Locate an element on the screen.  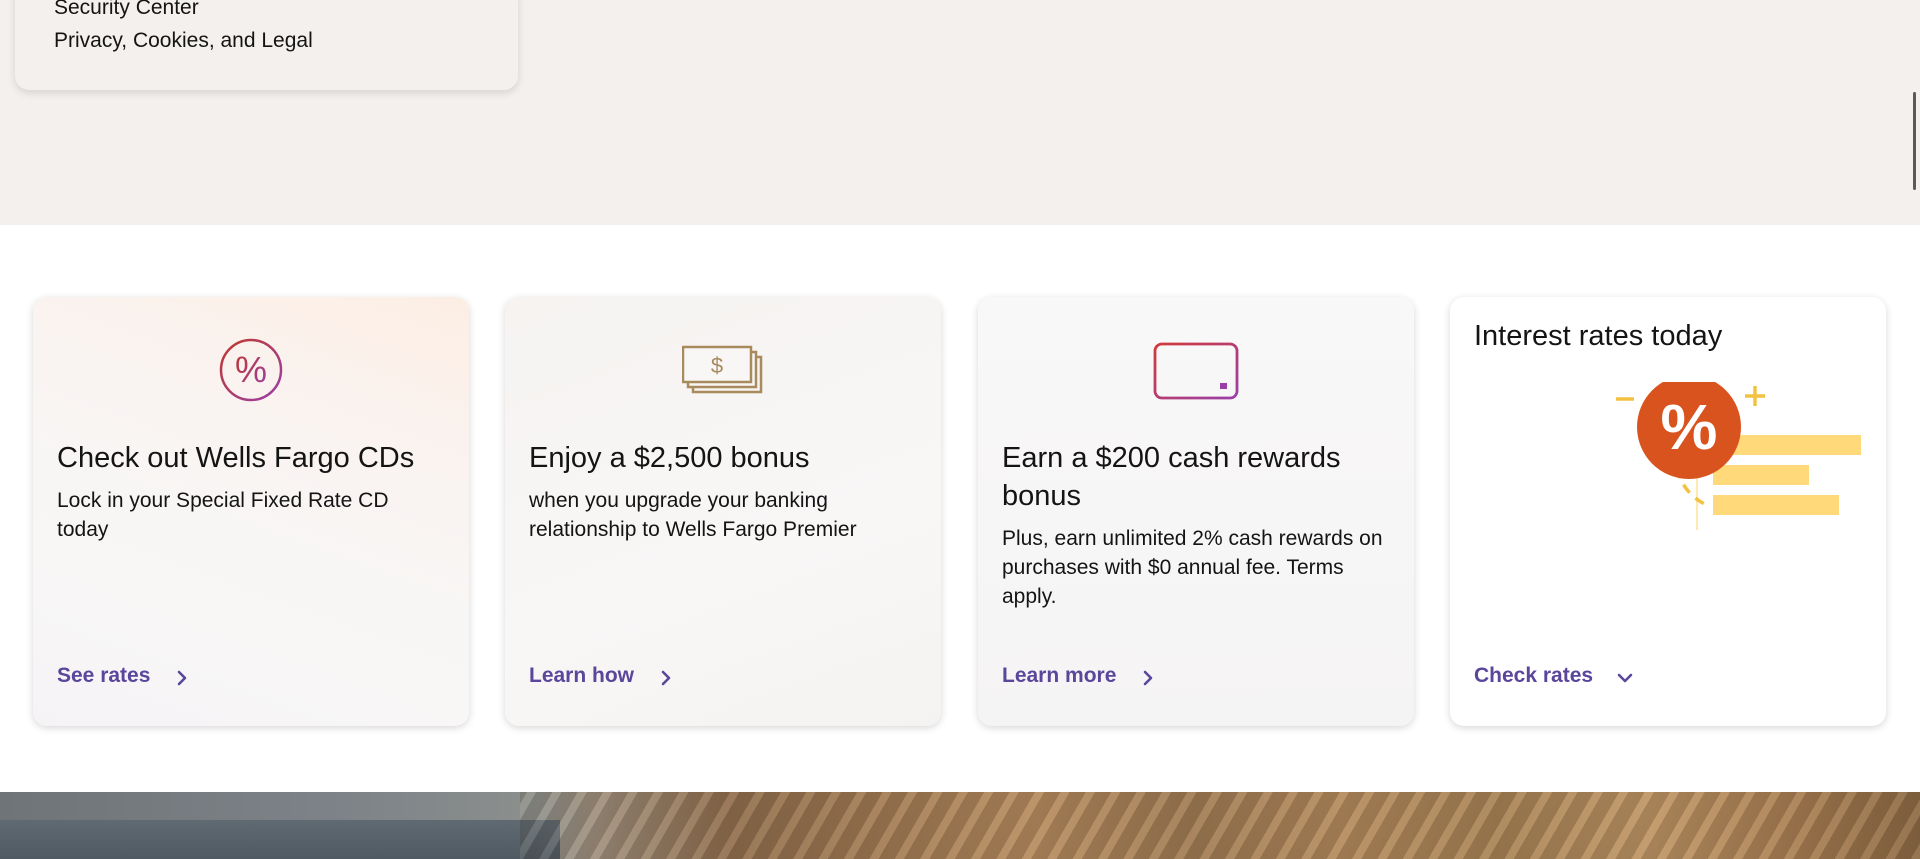
cash-stack-icon: $ is located at coordinates (722, 372).